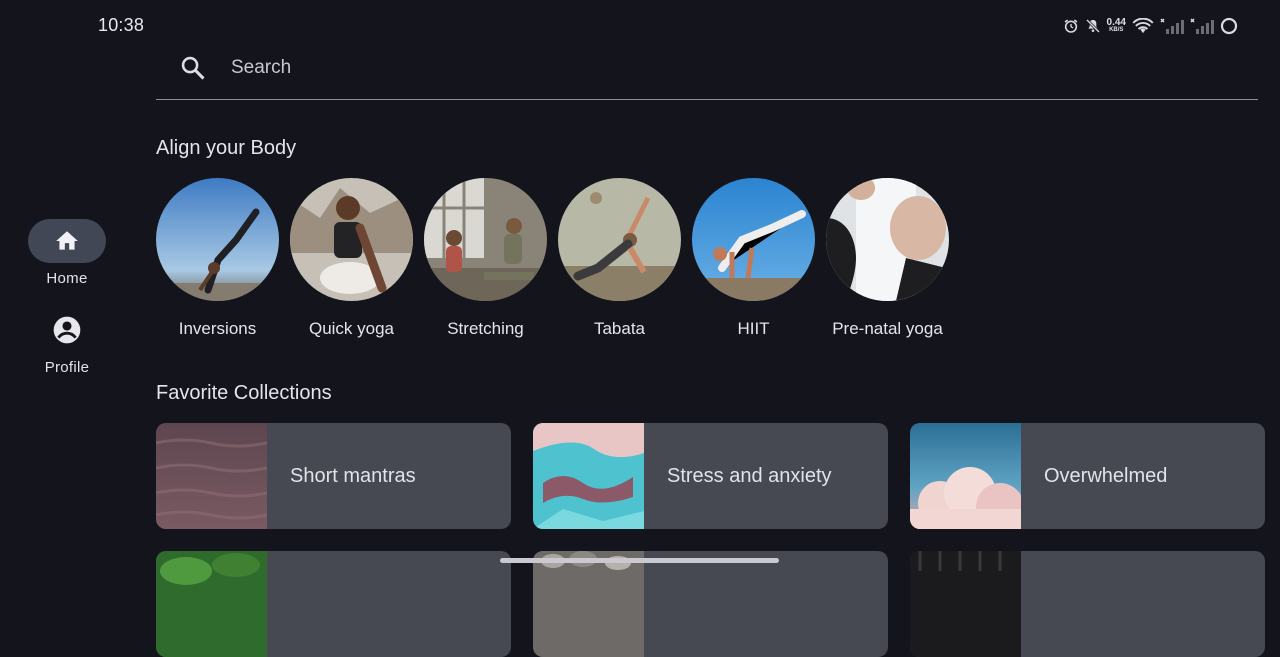 The width and height of the screenshot is (1280, 657). What do you see at coordinates (639, 560) in the screenshot?
I see `gesture-navigation-bar` at bounding box center [639, 560].